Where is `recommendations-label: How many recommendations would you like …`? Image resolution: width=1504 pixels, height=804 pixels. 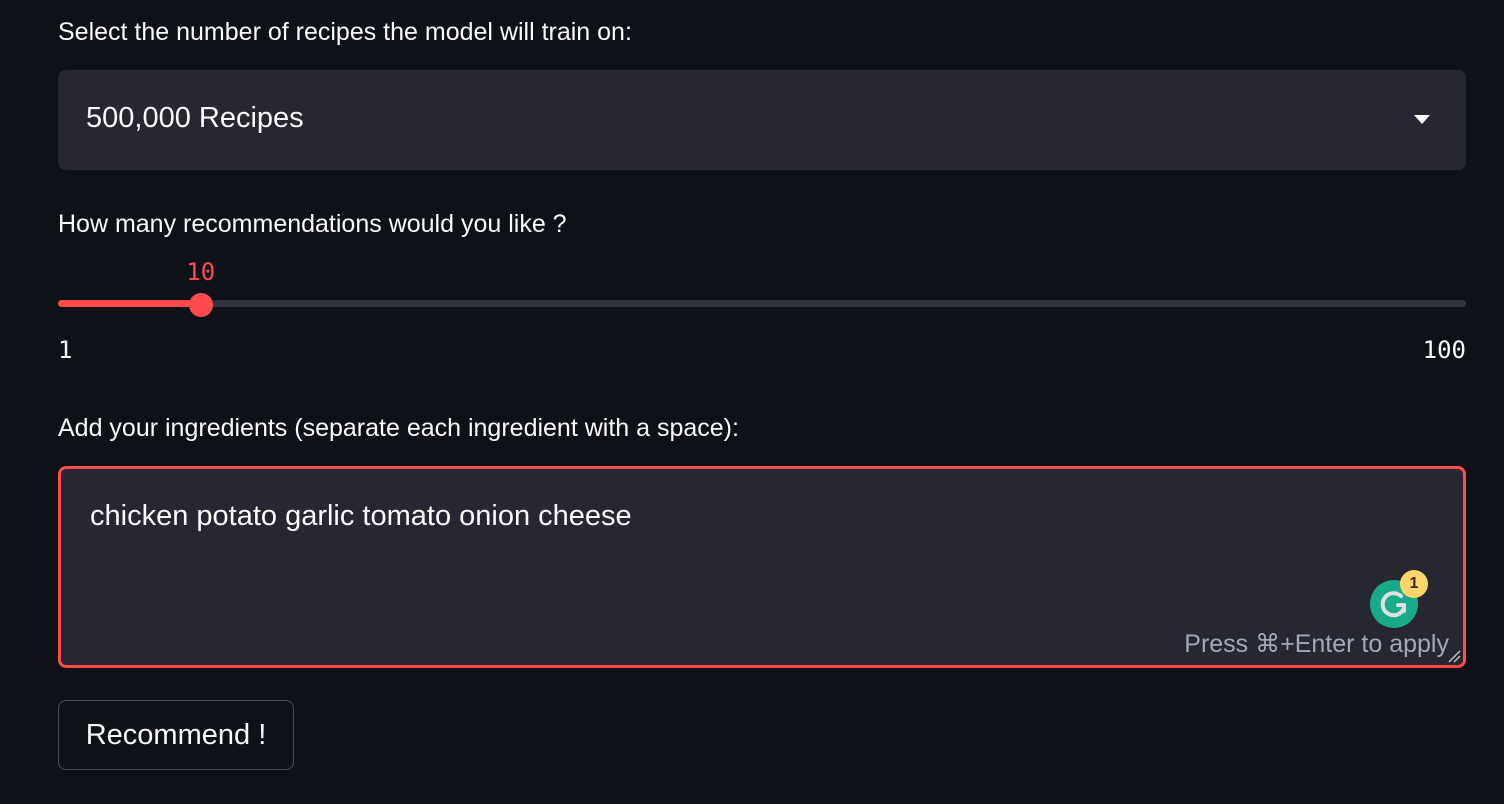
recommendations-label: How many recommendations would you like … is located at coordinates (312, 224).